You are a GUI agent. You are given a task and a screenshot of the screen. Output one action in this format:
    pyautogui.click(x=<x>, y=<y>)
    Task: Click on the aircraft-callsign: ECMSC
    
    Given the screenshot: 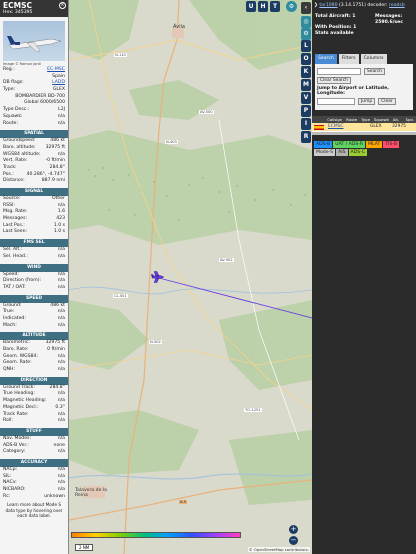 What is the action you would take?
    pyautogui.click(x=17, y=5)
    